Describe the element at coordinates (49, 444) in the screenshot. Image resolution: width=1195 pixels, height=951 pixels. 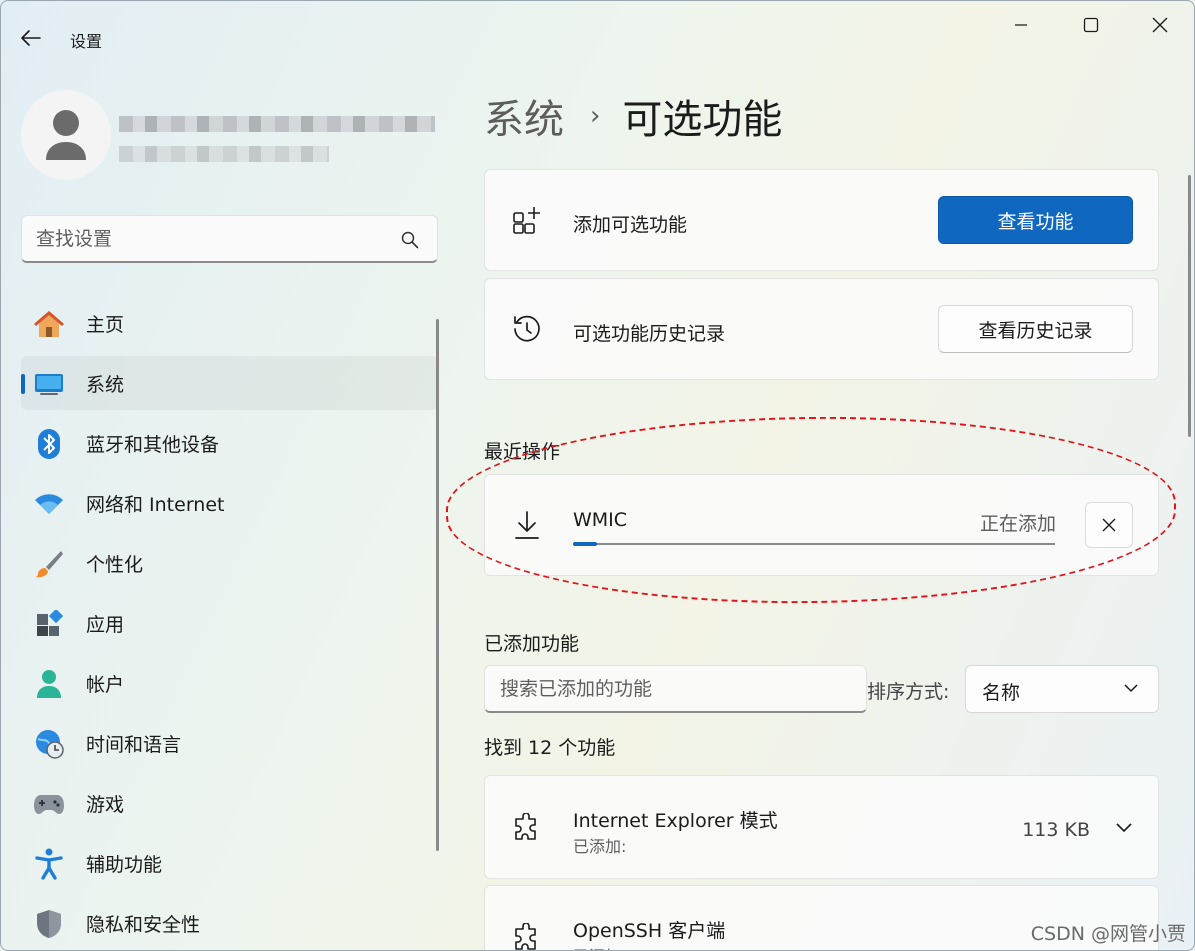
I see `bluetooth-icon` at that location.